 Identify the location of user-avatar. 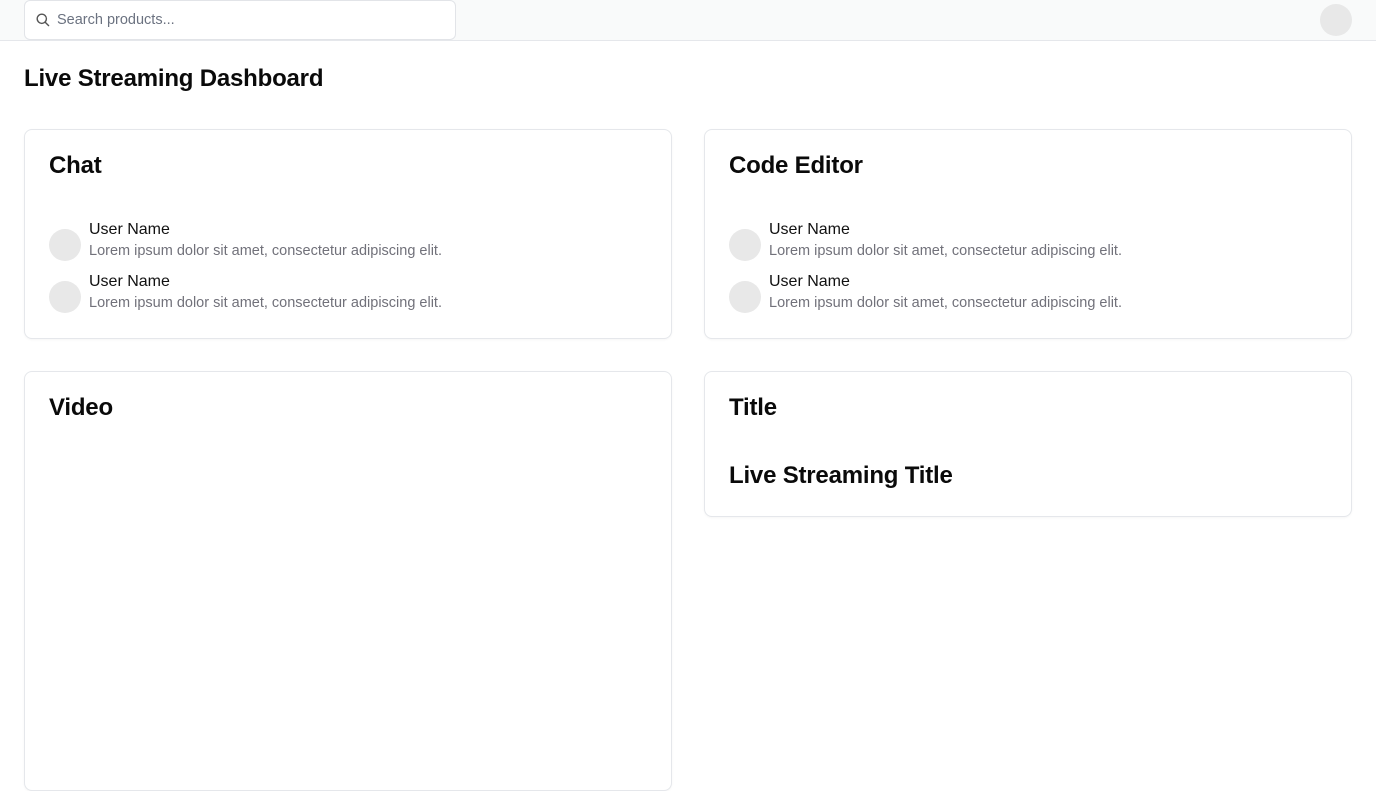
(1336, 20).